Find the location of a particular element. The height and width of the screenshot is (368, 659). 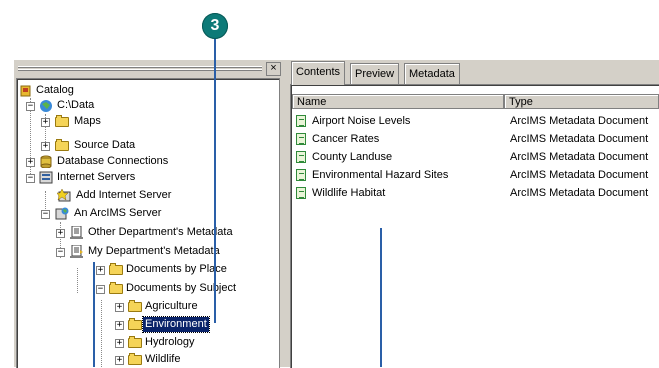

tab-contents: Contents is located at coordinates (318, 73).